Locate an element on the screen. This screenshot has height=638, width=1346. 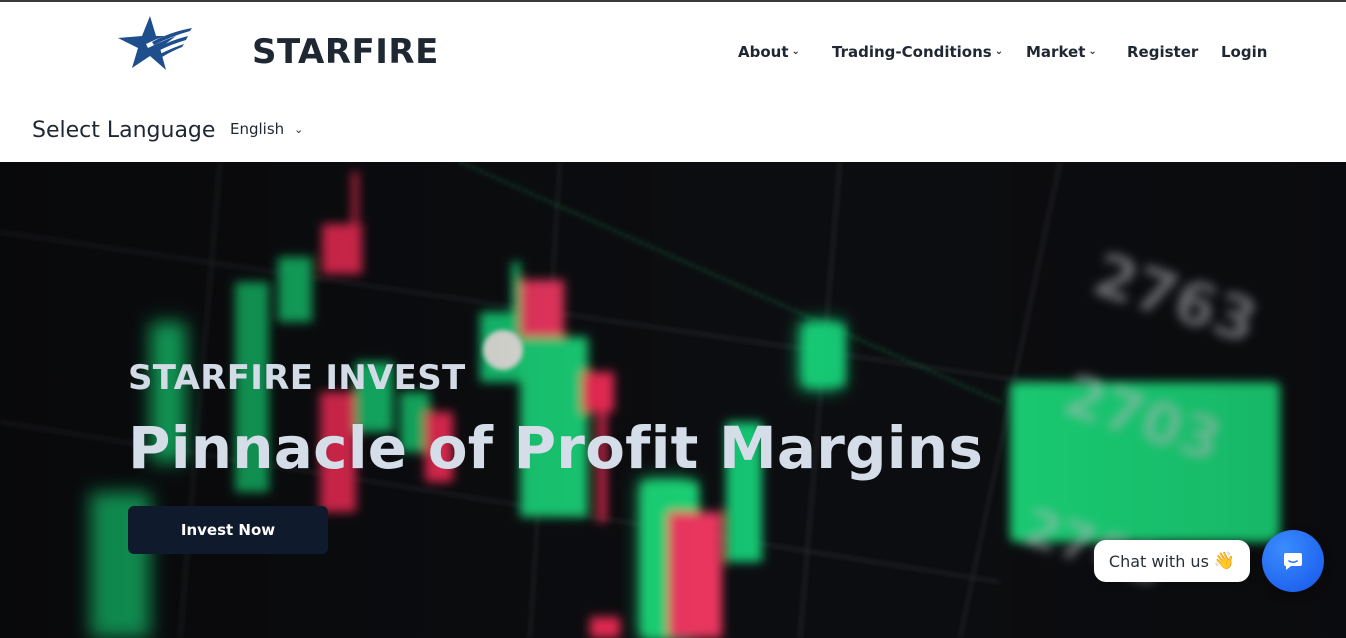
chat-launcher-button is located at coordinates (1293, 561).